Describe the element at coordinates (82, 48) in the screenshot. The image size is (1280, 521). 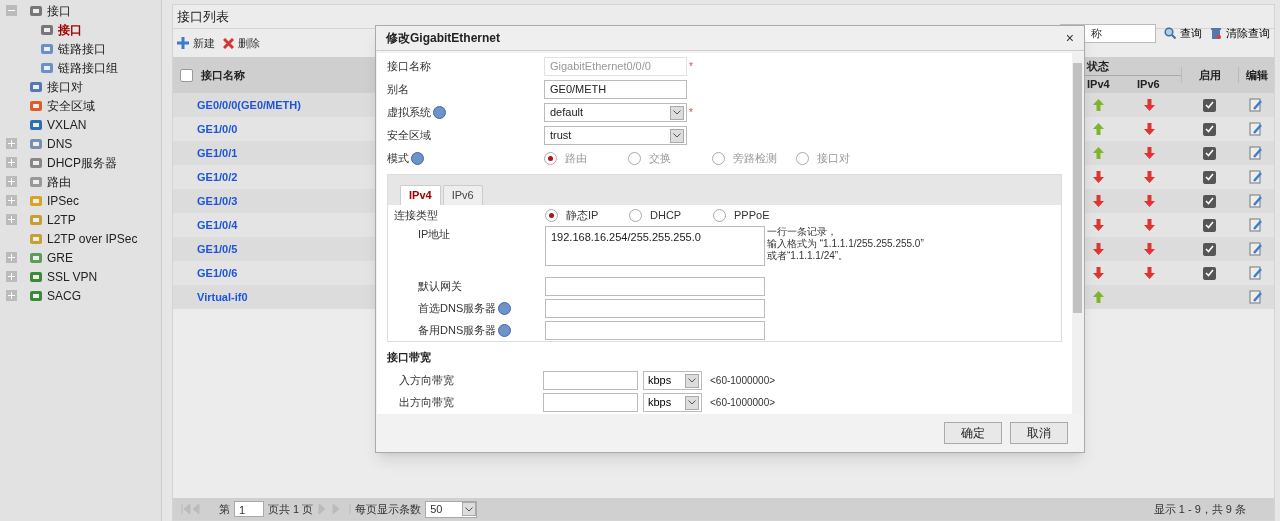
I see `tree-item: 链路接口` at that location.